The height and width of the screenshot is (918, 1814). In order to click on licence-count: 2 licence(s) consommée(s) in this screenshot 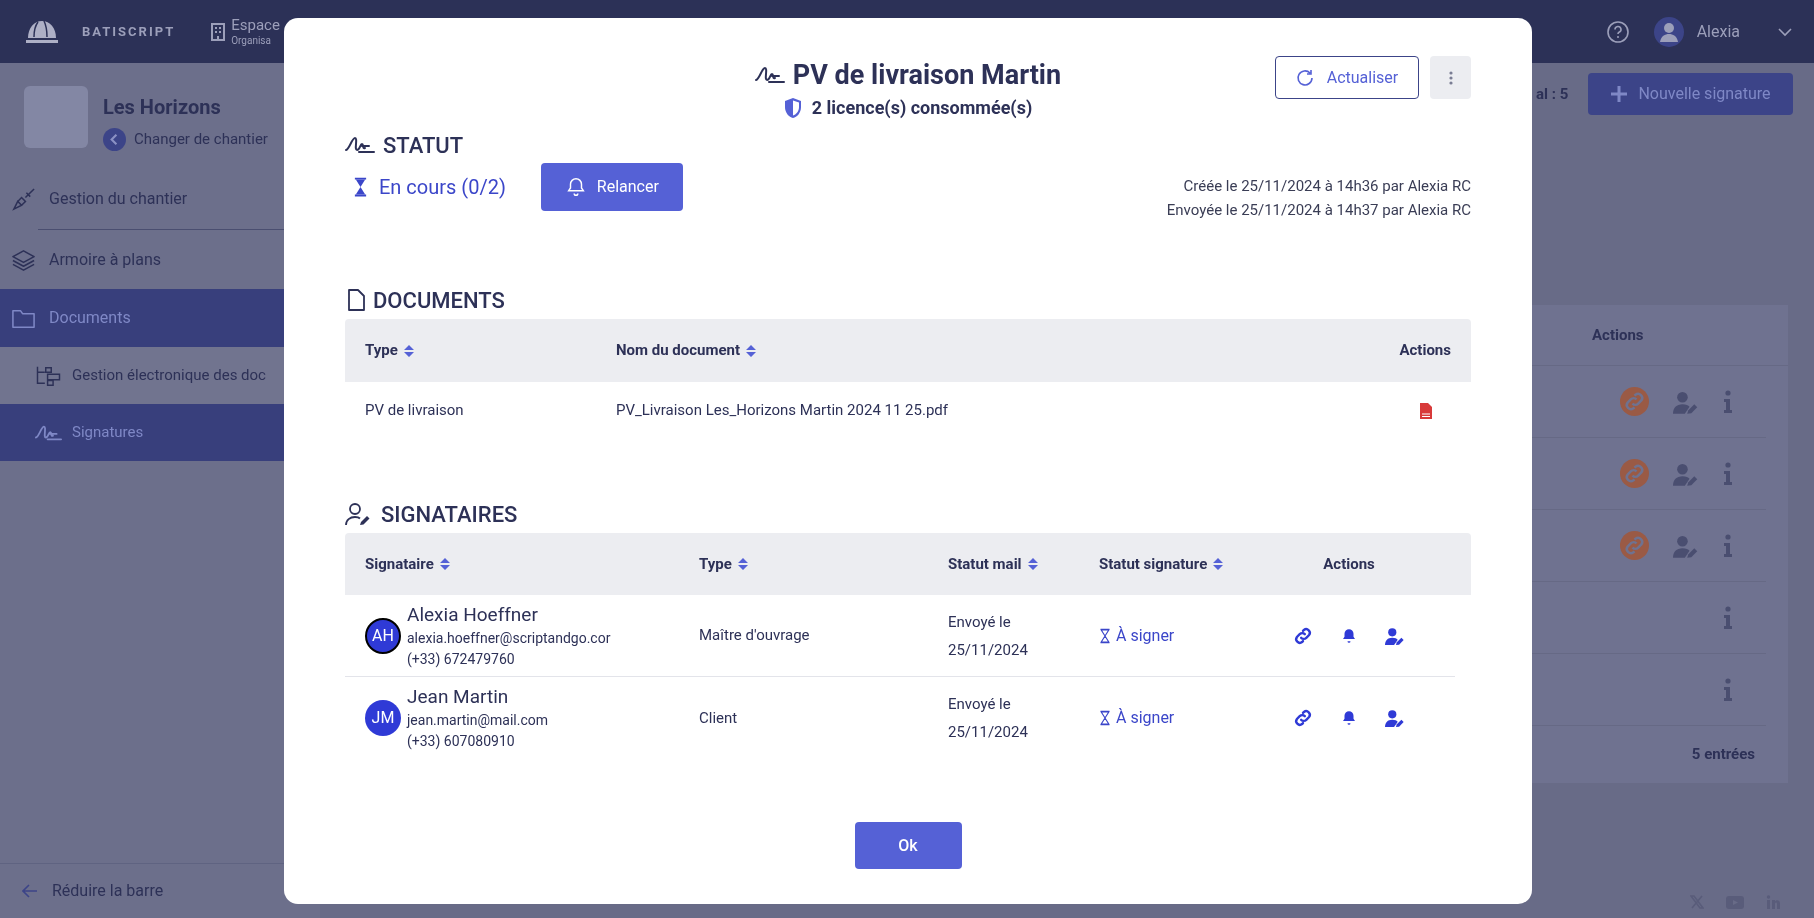, I will do `click(922, 108)`.